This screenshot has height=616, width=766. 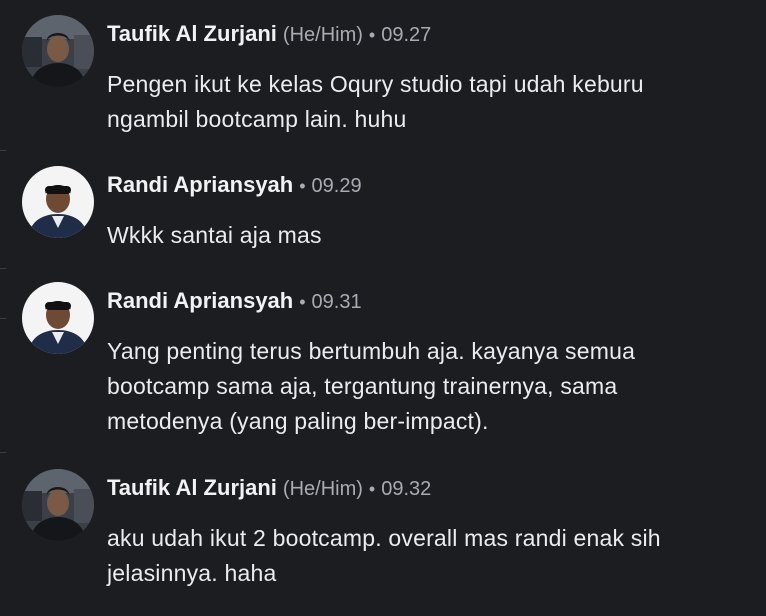 What do you see at coordinates (298, 421) in the screenshot?
I see `message-line: metodenya (yang paling ber-impact).` at bounding box center [298, 421].